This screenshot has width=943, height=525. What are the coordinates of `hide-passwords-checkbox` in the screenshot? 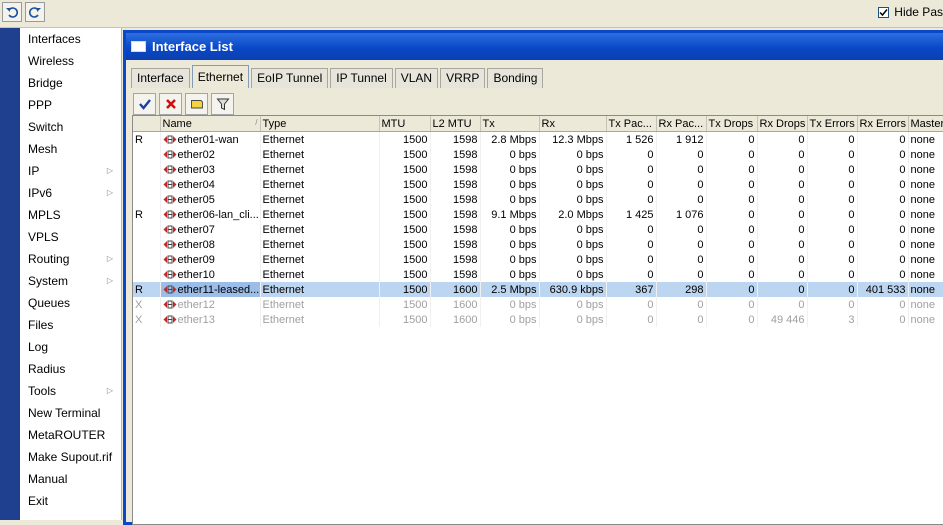 It's located at (884, 12).